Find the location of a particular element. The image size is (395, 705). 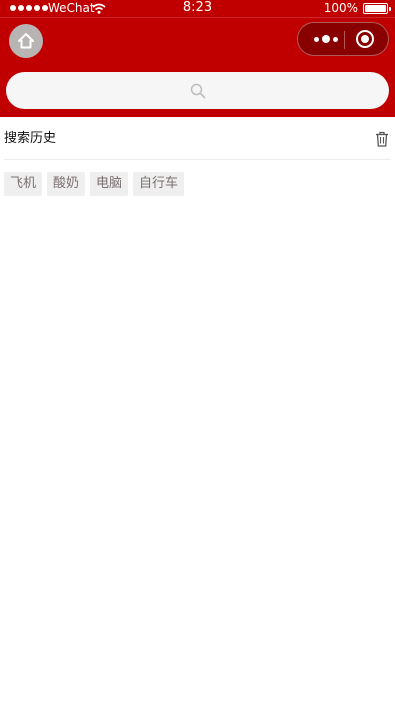

mini-program-close-icon is located at coordinates (365, 39).